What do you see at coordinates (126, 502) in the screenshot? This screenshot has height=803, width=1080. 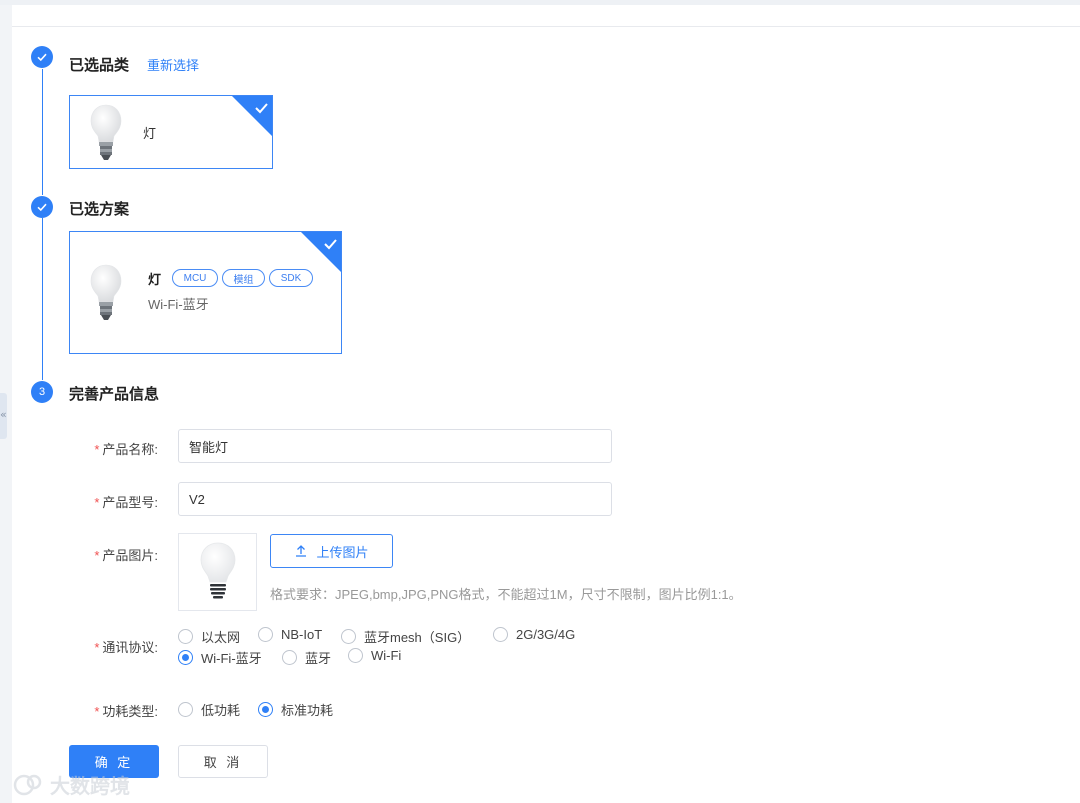 I see `product-model-label: * 产品型号:` at bounding box center [126, 502].